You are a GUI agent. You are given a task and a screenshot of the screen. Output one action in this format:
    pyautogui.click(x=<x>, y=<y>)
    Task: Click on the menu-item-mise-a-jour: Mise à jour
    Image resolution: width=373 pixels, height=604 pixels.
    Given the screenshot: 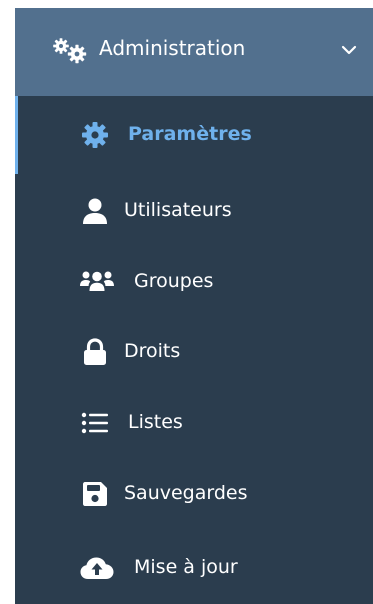 What is the action you would take?
    pyautogui.click(x=194, y=568)
    